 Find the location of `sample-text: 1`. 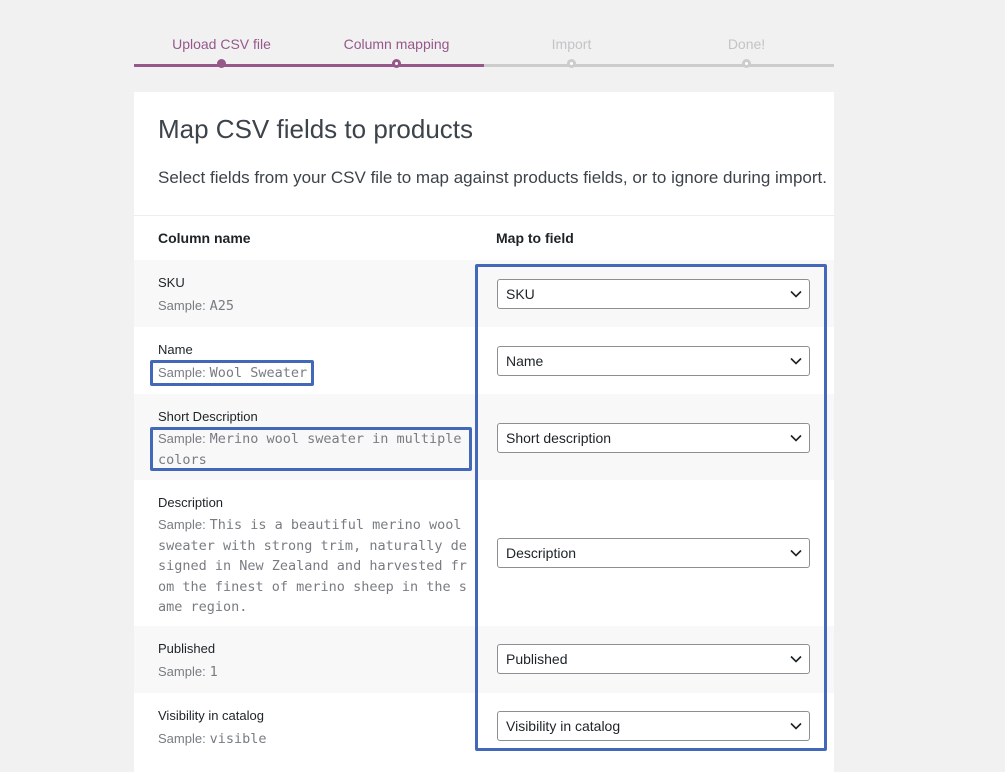

sample-text: 1 is located at coordinates (214, 672).